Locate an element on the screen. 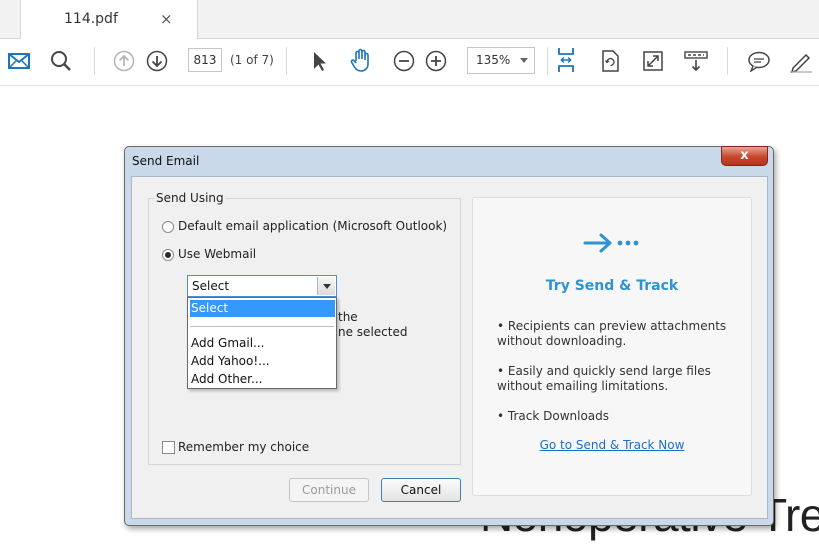 Image resolution: width=819 pixels, height=556 pixels. webmail-select: Select is located at coordinates (262, 286).